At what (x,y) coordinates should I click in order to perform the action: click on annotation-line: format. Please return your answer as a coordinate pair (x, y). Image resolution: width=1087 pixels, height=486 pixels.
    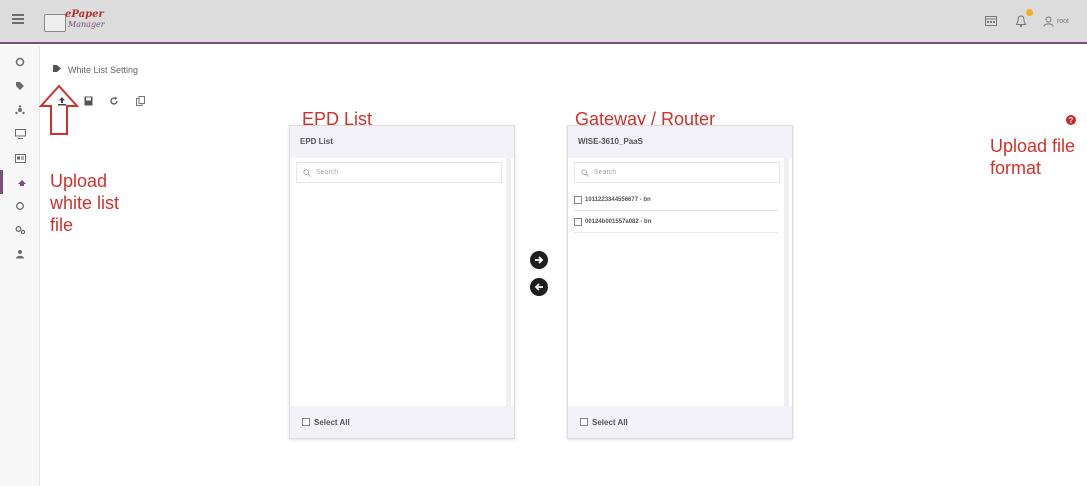
    Looking at the image, I should click on (1016, 168).